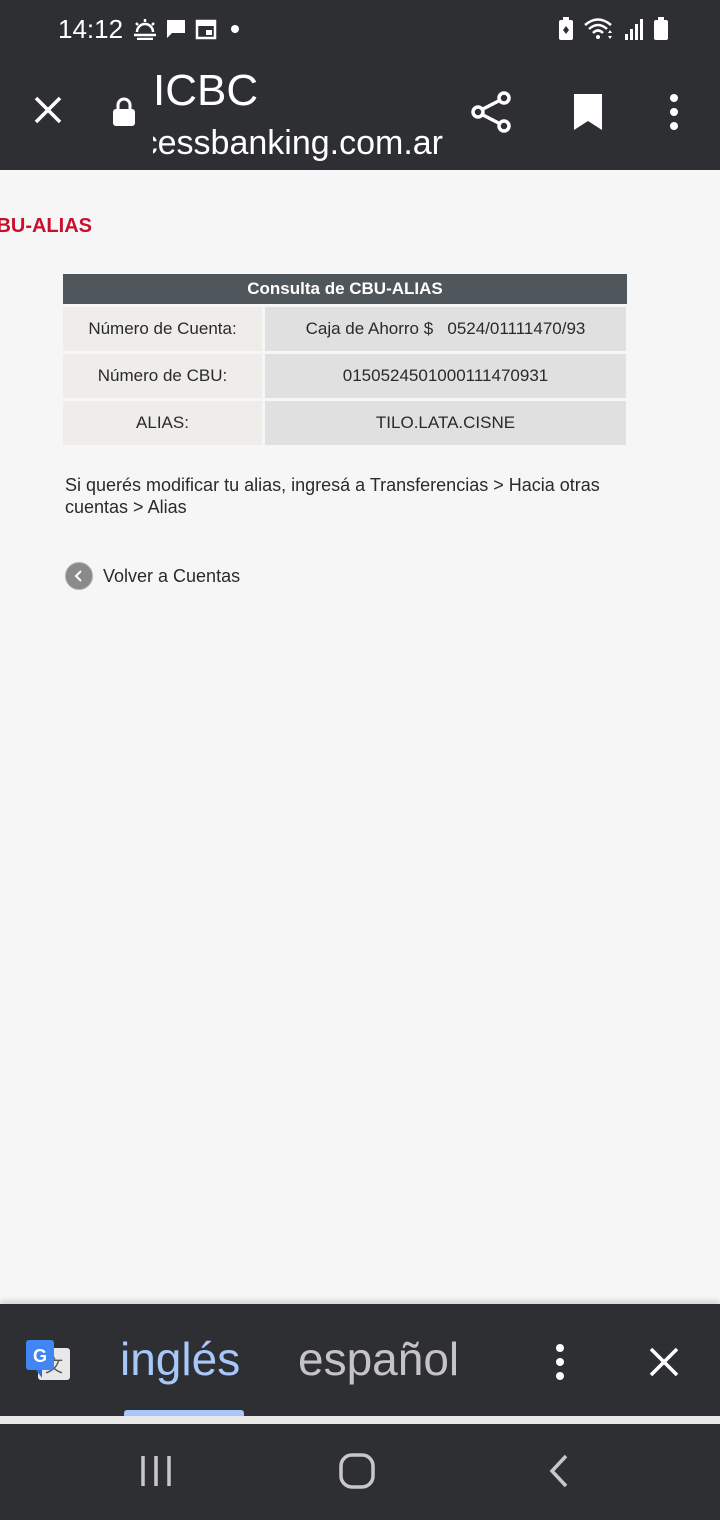  Describe the element at coordinates (235, 29) in the screenshot. I see `dot-icon` at that location.